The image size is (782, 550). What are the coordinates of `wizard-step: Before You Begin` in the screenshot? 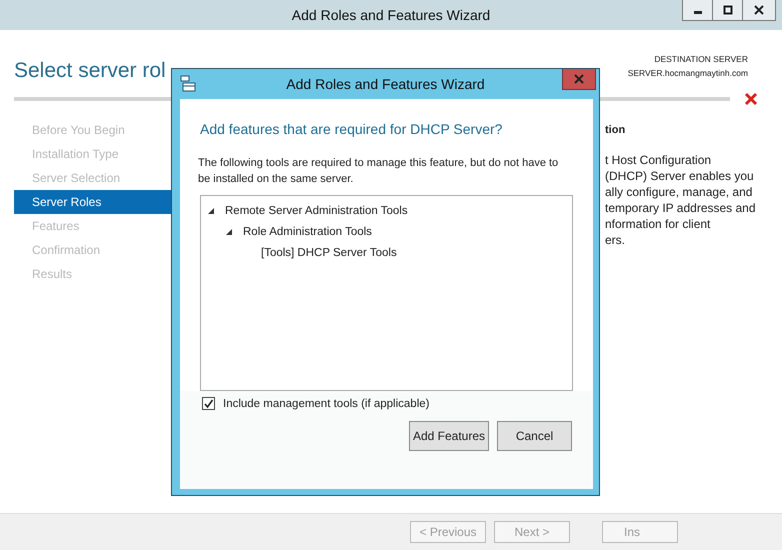 It's located at (93, 130).